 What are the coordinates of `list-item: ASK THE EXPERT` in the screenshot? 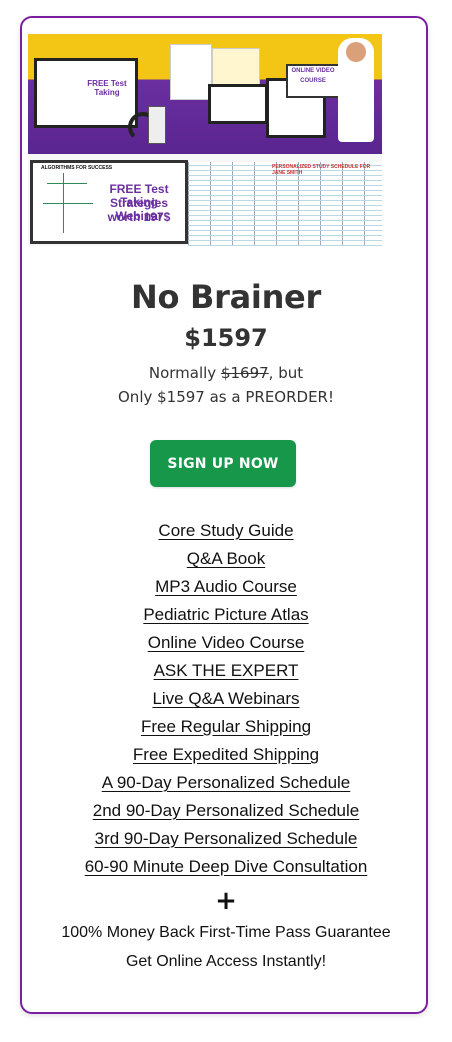 It's located at (226, 672).